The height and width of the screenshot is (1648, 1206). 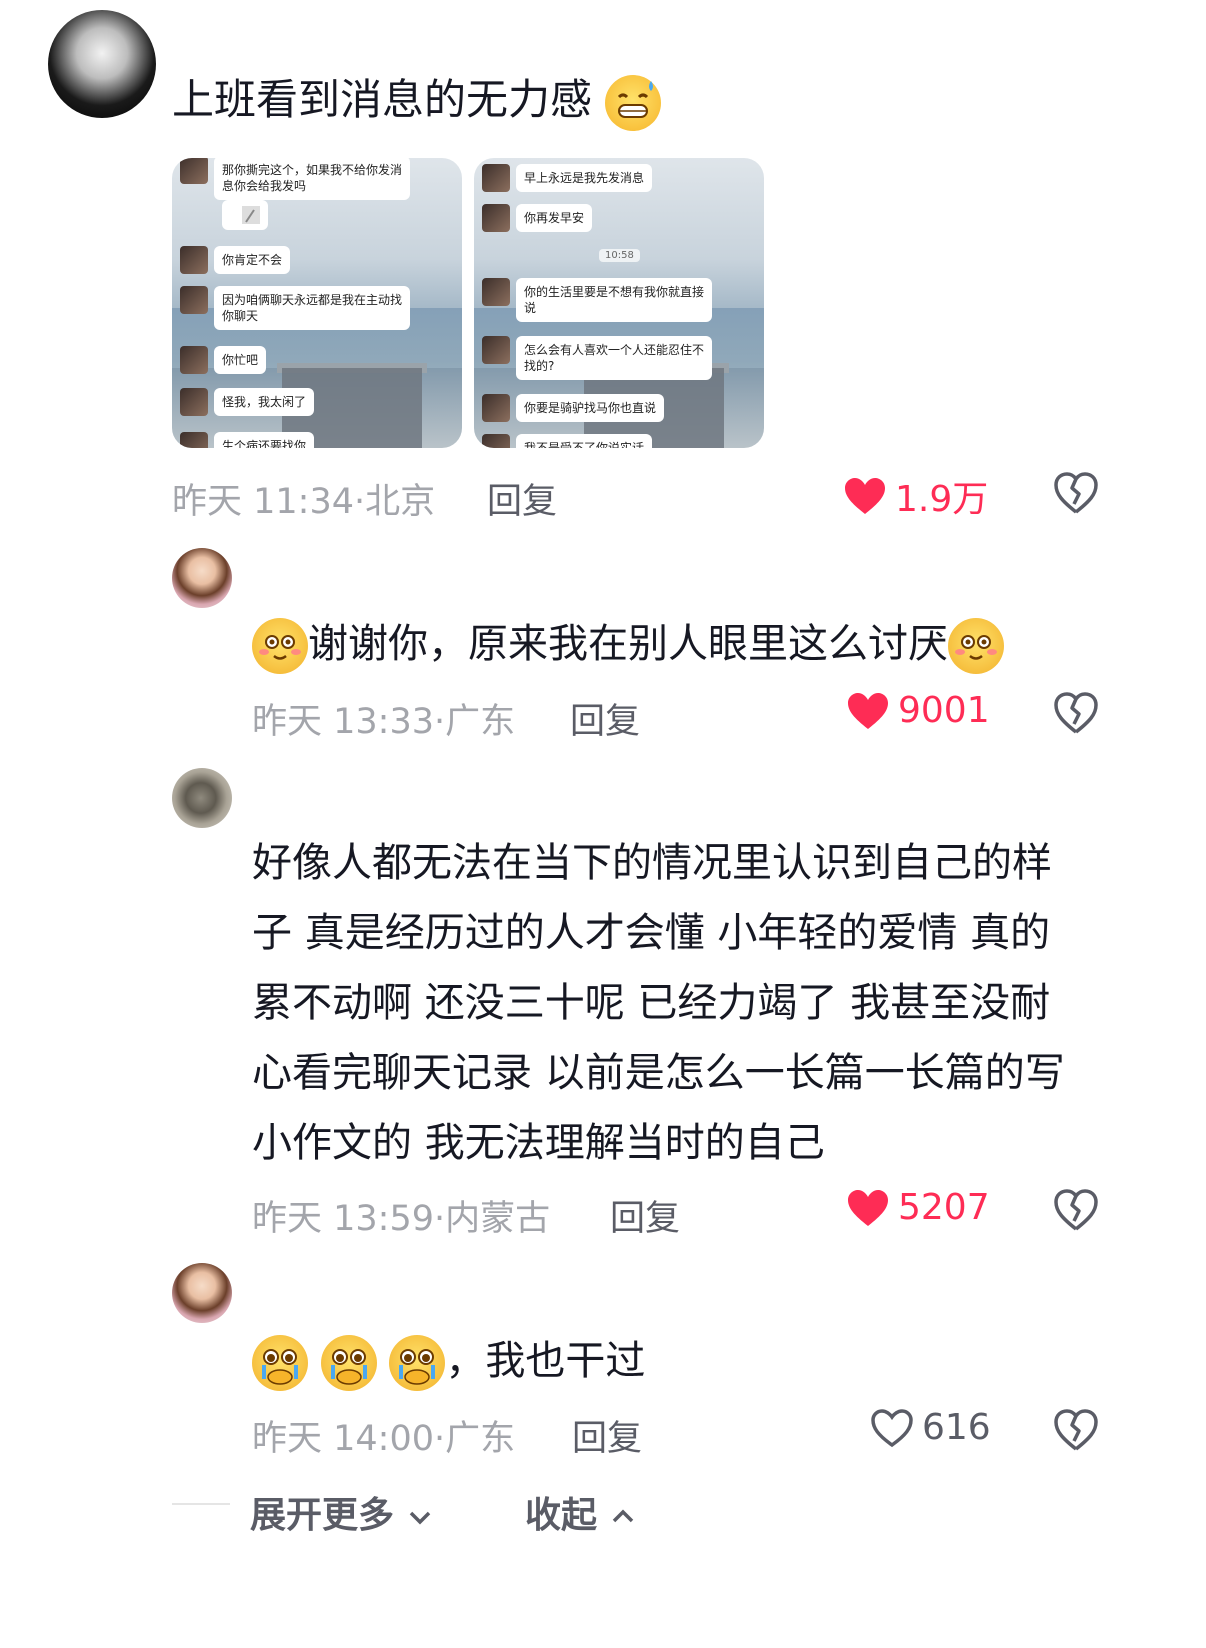 What do you see at coordinates (628, 644) in the screenshot?
I see `comment-text: 谢谢你，原来我在别人眼里这么讨厌` at bounding box center [628, 644].